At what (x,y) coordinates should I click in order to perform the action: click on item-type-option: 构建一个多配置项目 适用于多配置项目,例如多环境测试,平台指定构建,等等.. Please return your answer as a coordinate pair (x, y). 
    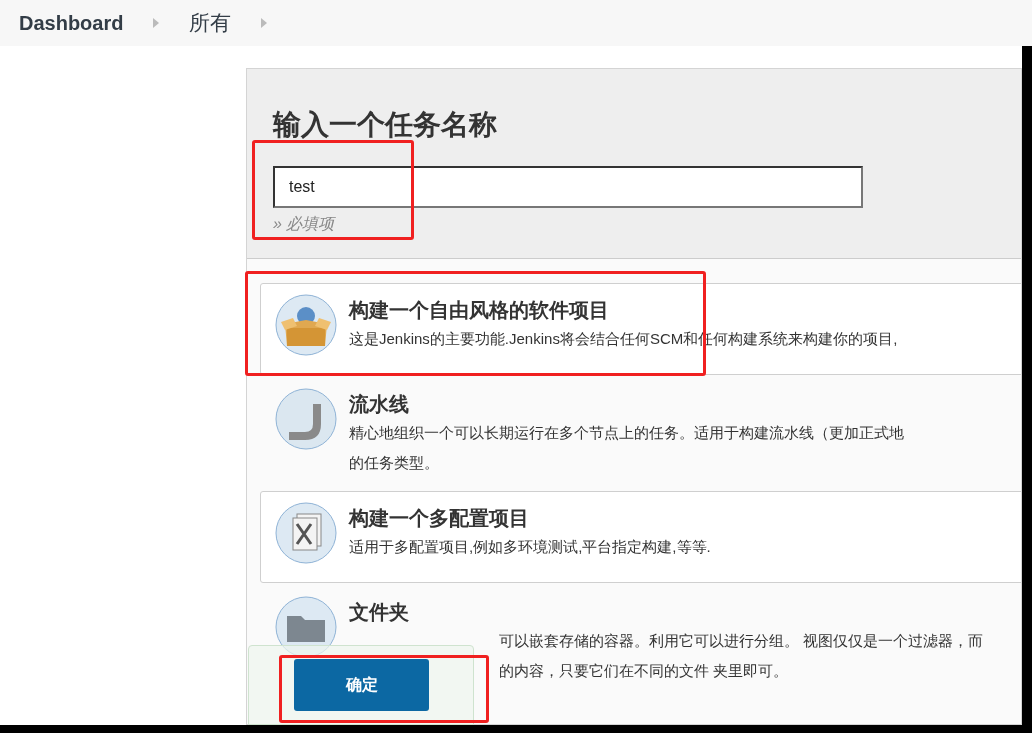
    Looking at the image, I should click on (640, 537).